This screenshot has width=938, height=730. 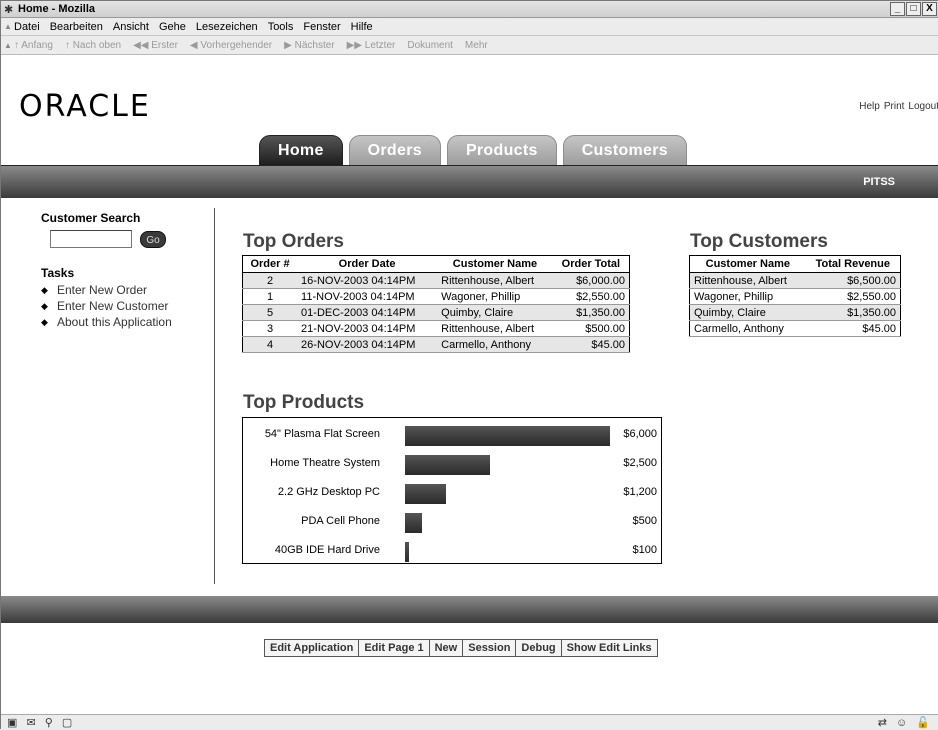 What do you see at coordinates (624, 150) in the screenshot?
I see `tab-customers: Customers` at bounding box center [624, 150].